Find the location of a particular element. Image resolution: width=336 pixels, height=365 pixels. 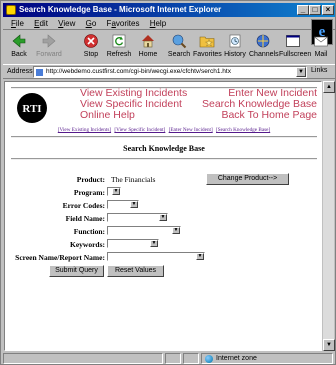

reset-values-button: Reset Values is located at coordinates (135, 271).